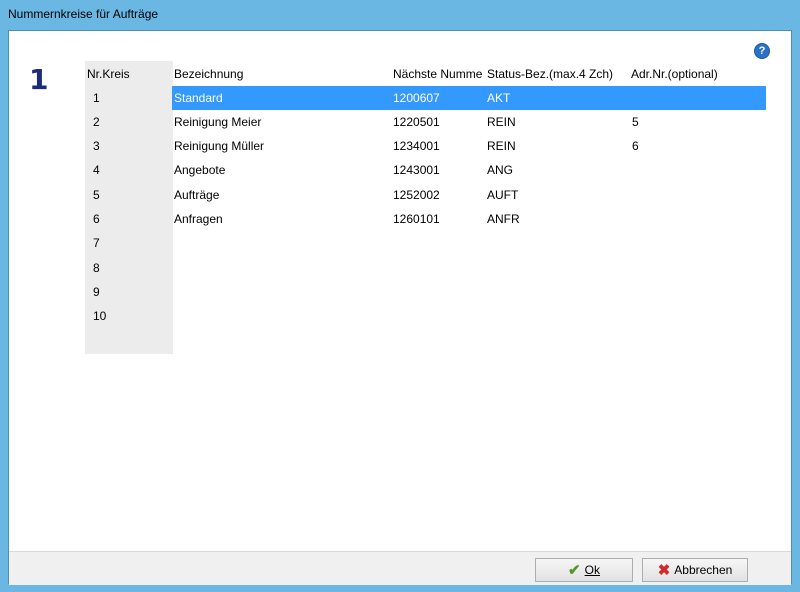 This screenshot has width=800, height=592. What do you see at coordinates (96, 122) in the screenshot?
I see `row-number: 2` at bounding box center [96, 122].